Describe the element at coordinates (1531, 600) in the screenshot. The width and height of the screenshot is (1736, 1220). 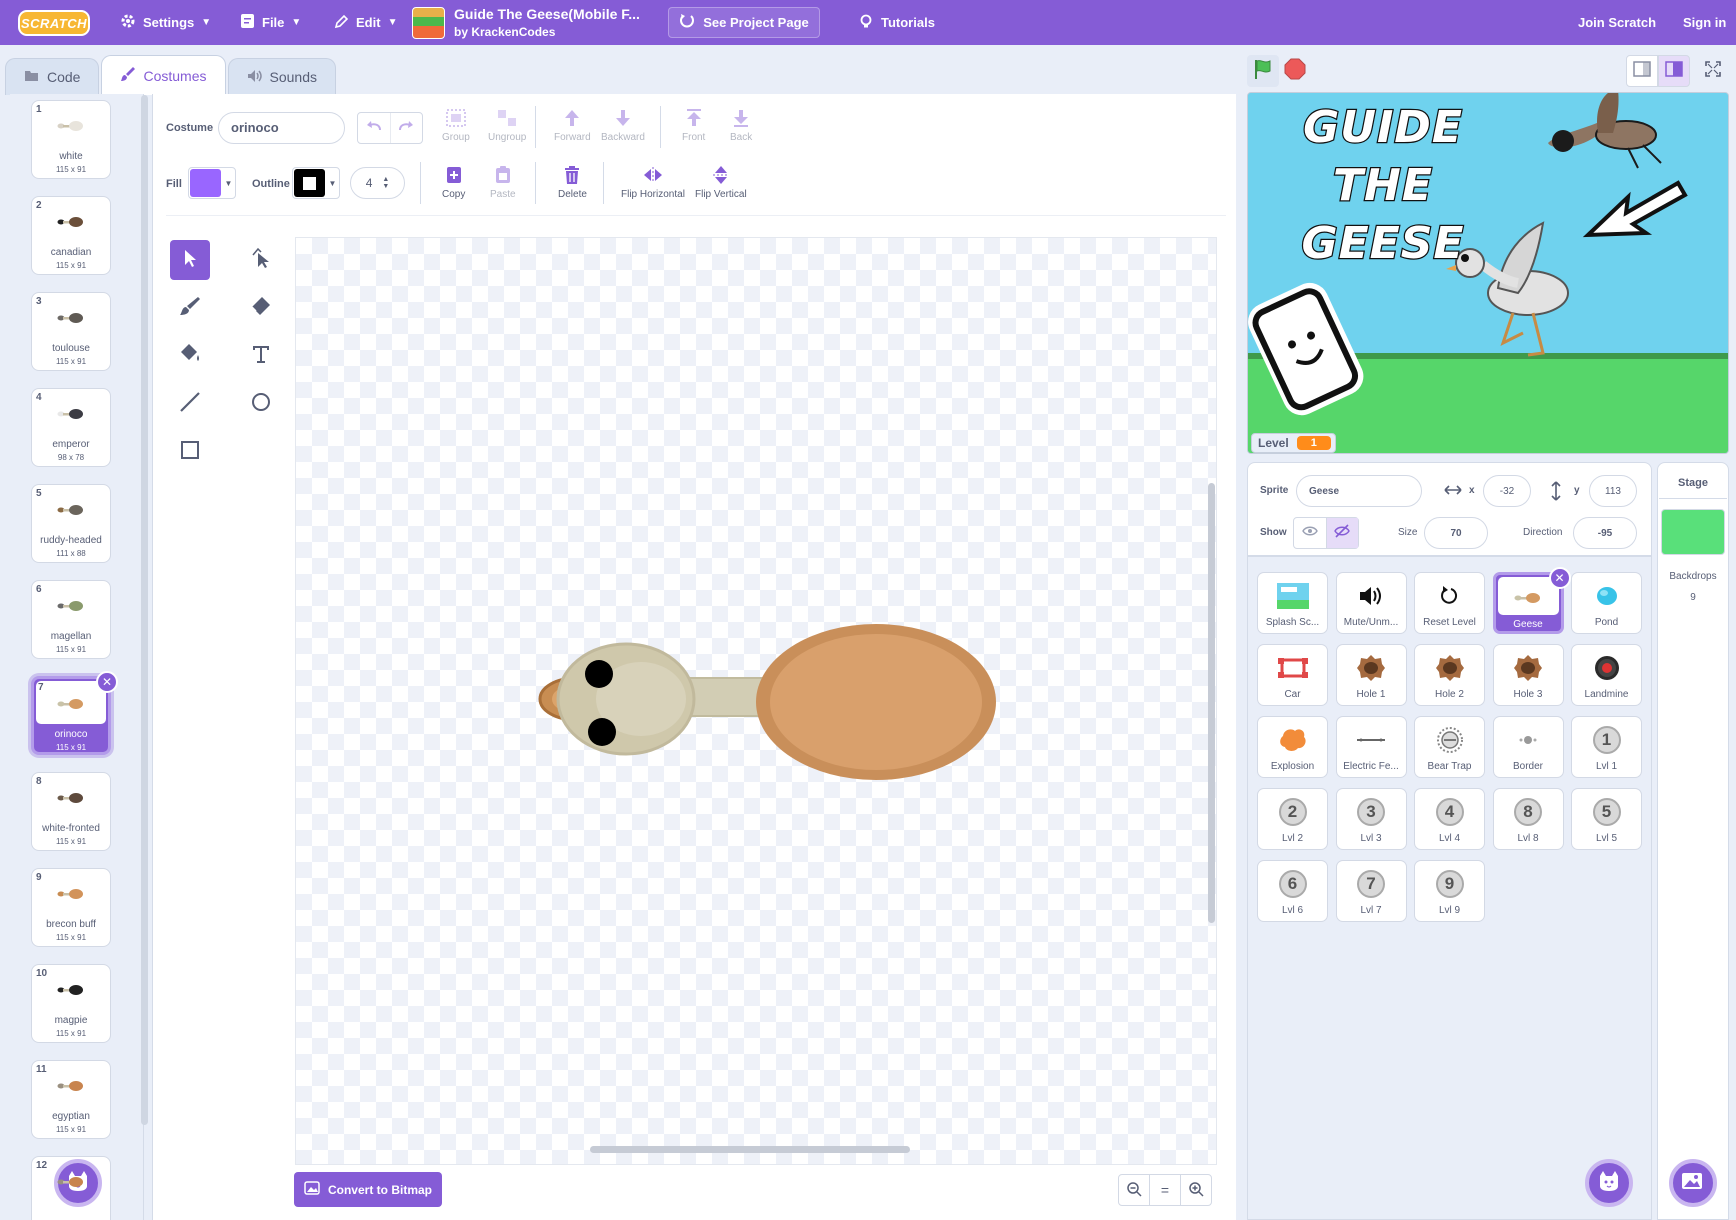
I see `sprite-tile: Geese ✕` at that location.